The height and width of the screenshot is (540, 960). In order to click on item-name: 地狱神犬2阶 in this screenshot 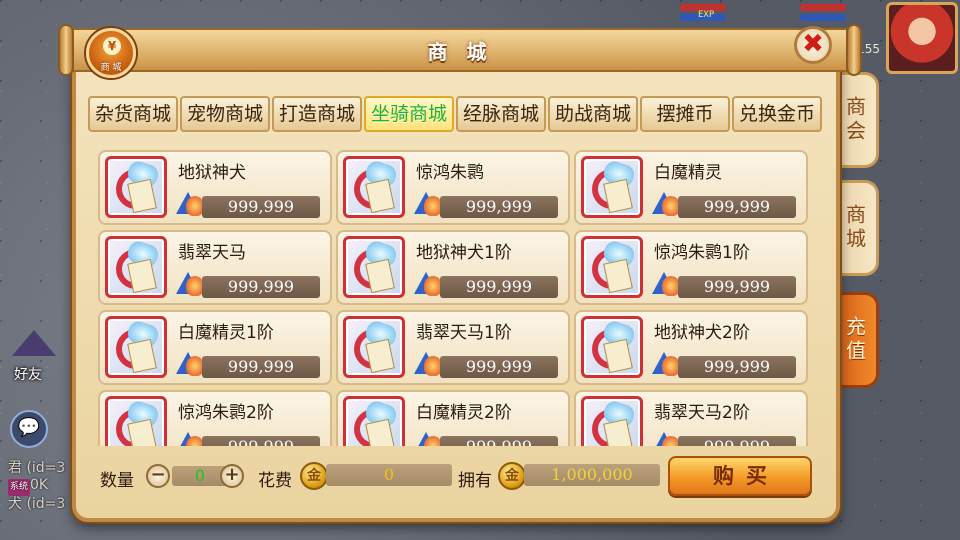, I will do `click(702, 333)`.